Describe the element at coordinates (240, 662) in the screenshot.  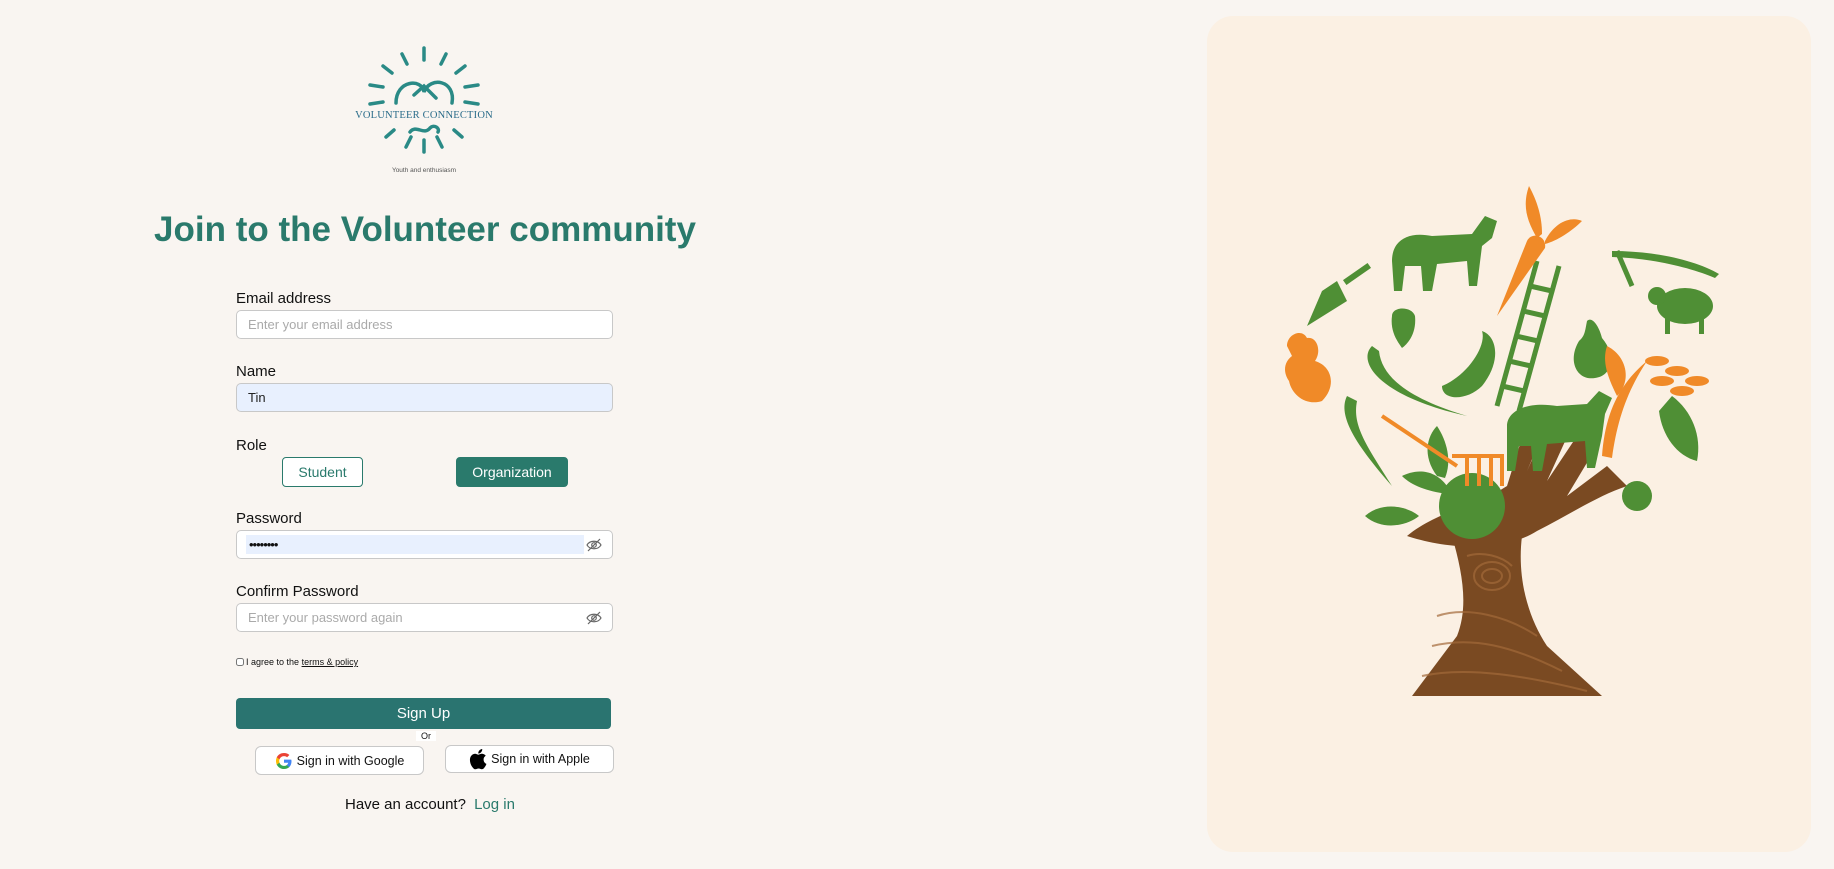
I see `terms-checkbox` at that location.